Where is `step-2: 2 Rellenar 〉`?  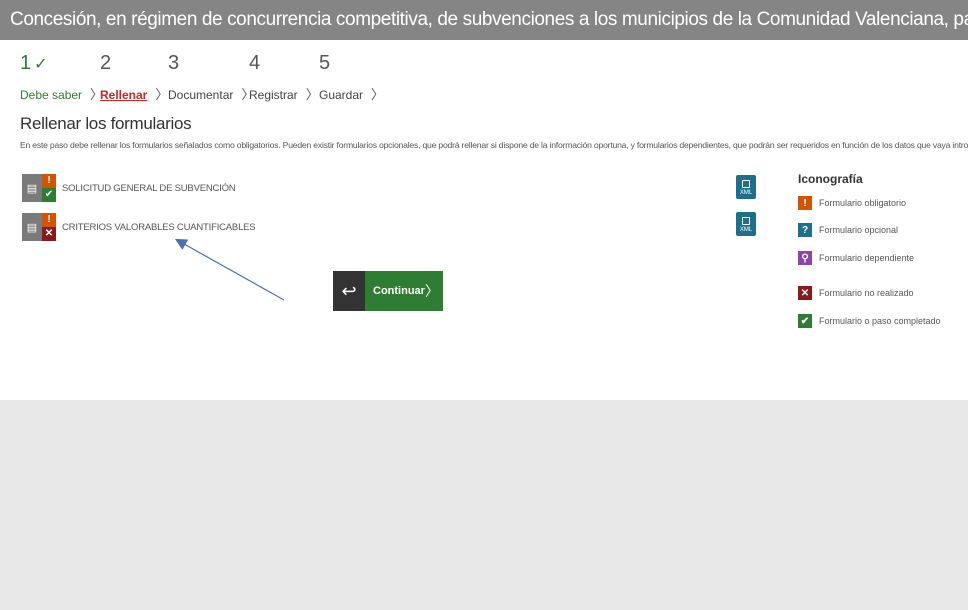 step-2: 2 Rellenar 〉 is located at coordinates (134, 77).